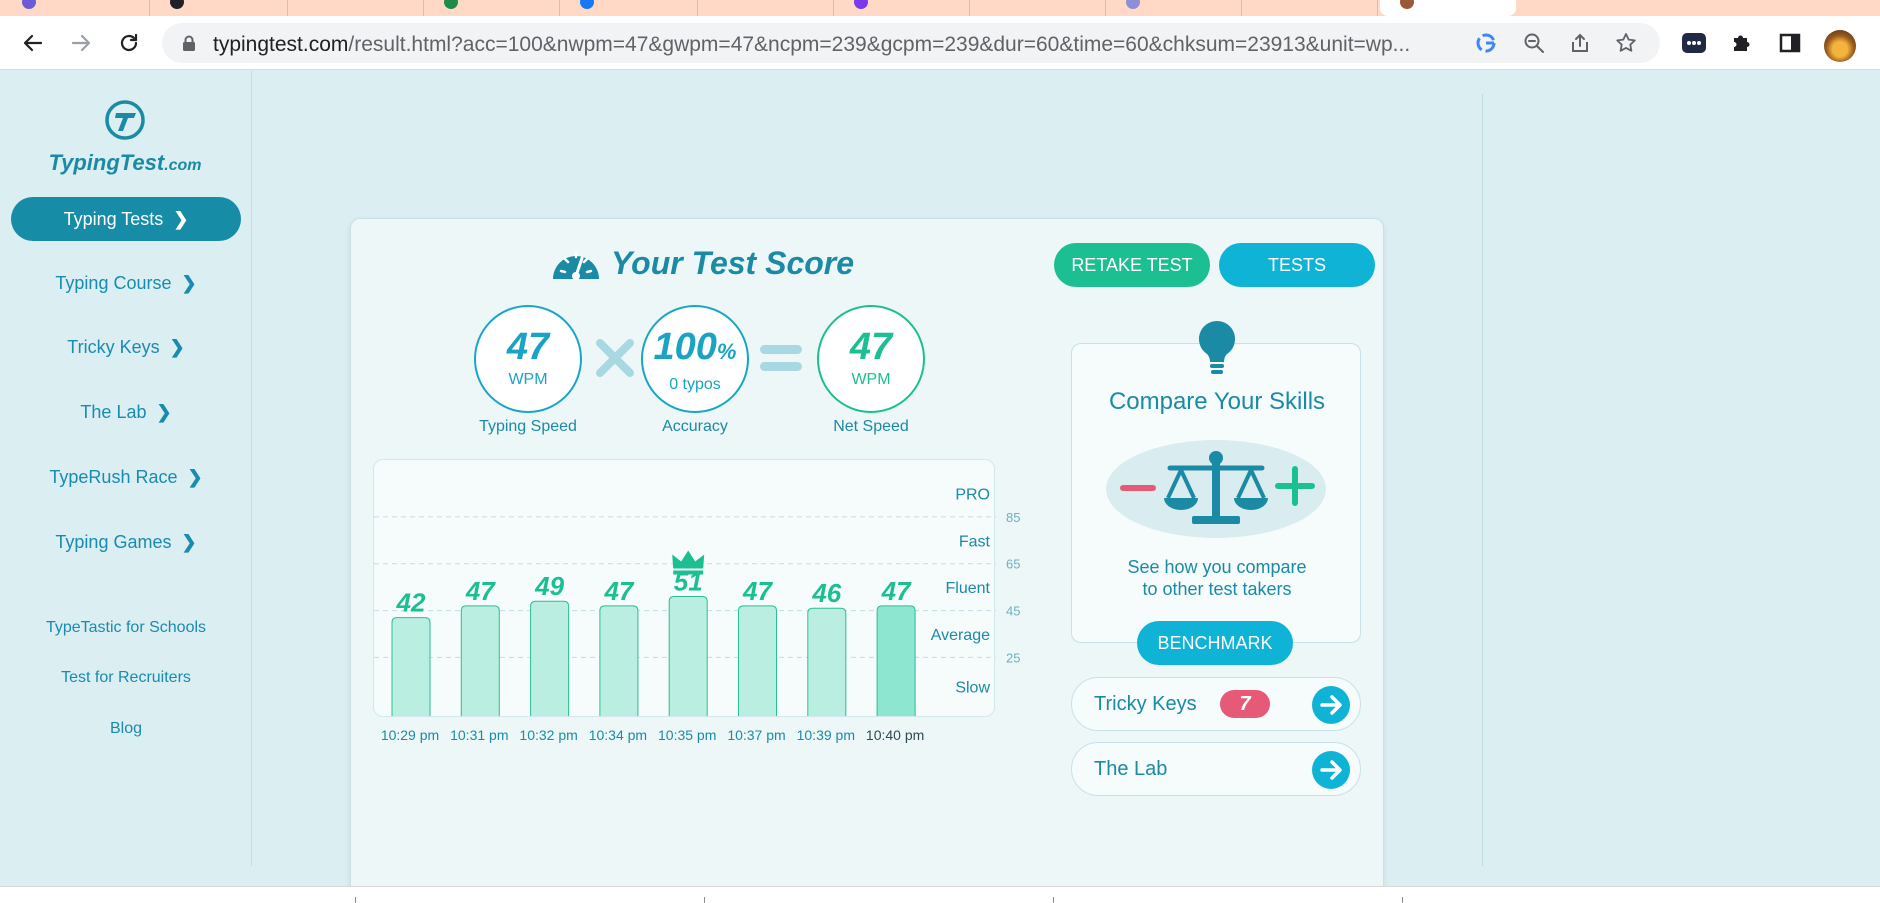  What do you see at coordinates (126, 412) in the screenshot?
I see `sidebar-item-the-lab: The Lab ❯` at bounding box center [126, 412].